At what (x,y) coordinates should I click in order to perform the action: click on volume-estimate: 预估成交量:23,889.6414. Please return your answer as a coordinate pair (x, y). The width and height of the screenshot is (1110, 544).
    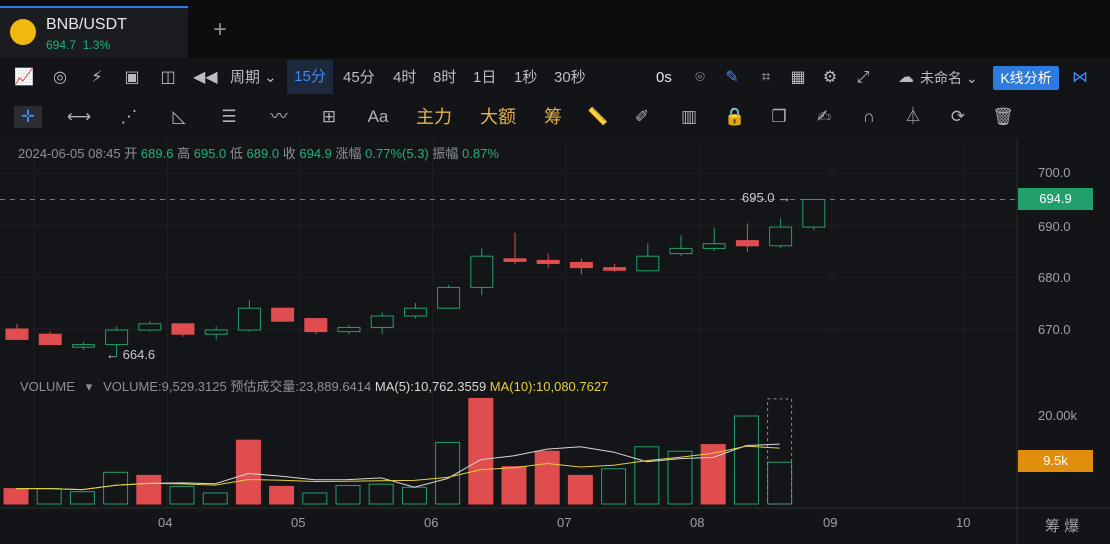
    Looking at the image, I should click on (301, 386).